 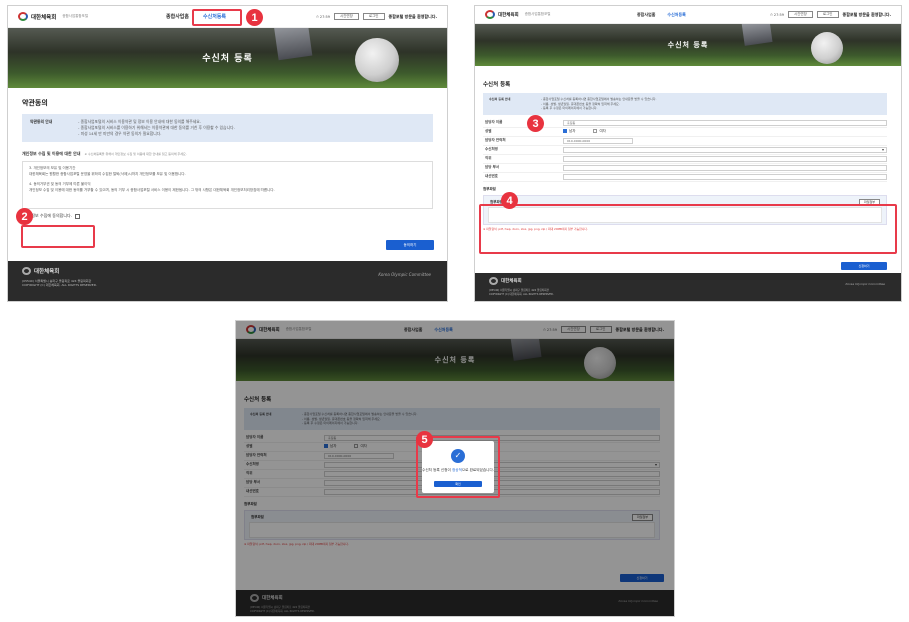 What do you see at coordinates (565, 131) in the screenshot?
I see `radio-checked-icon` at bounding box center [565, 131].